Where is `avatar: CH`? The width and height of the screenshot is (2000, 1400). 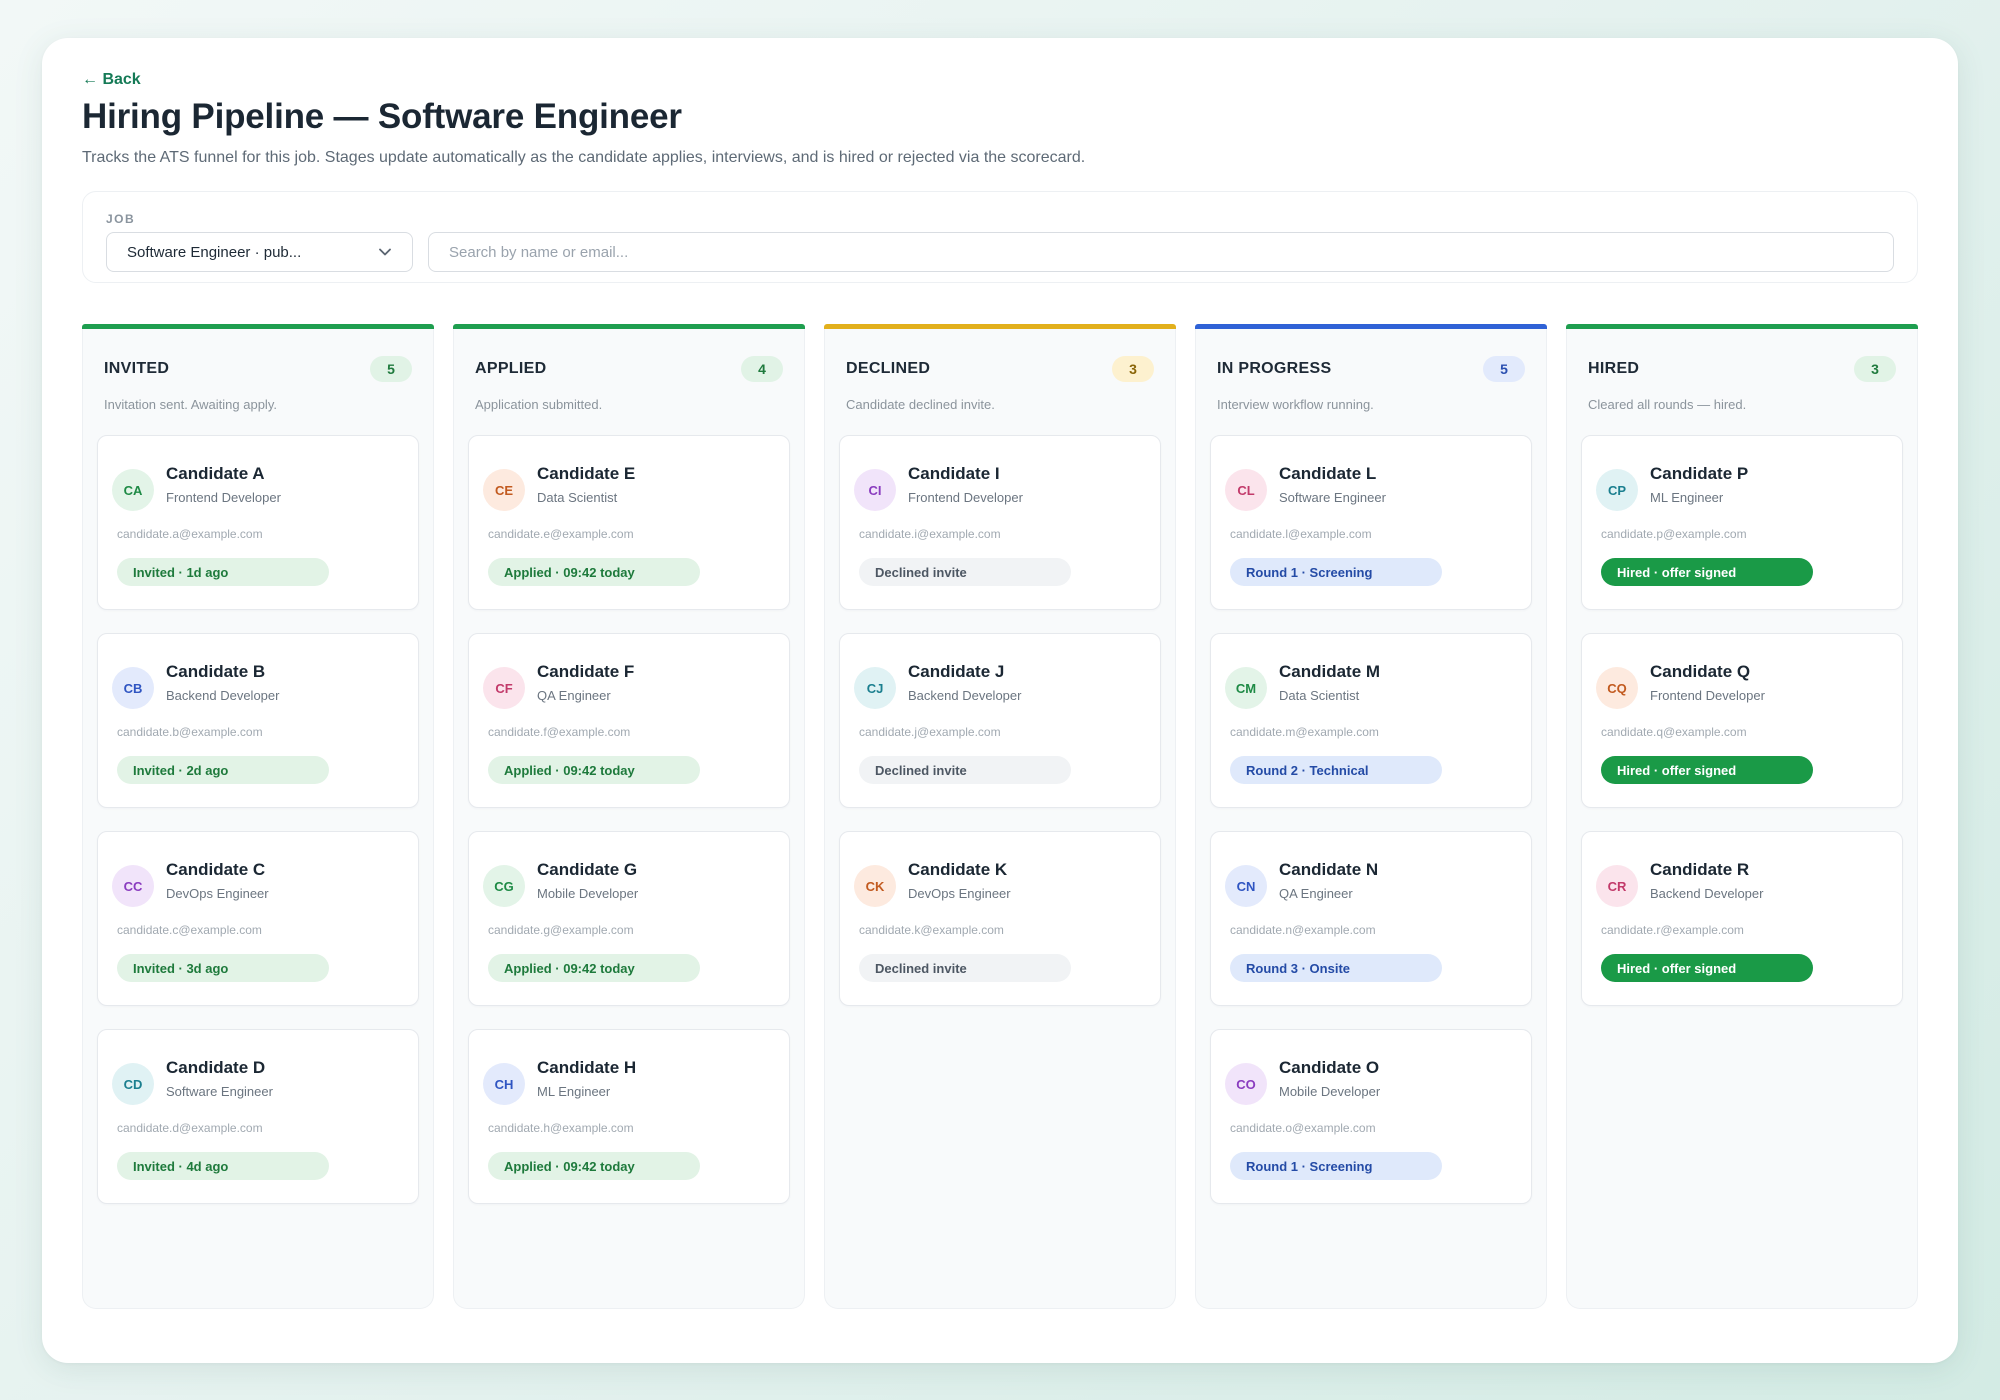 avatar: CH is located at coordinates (504, 1084).